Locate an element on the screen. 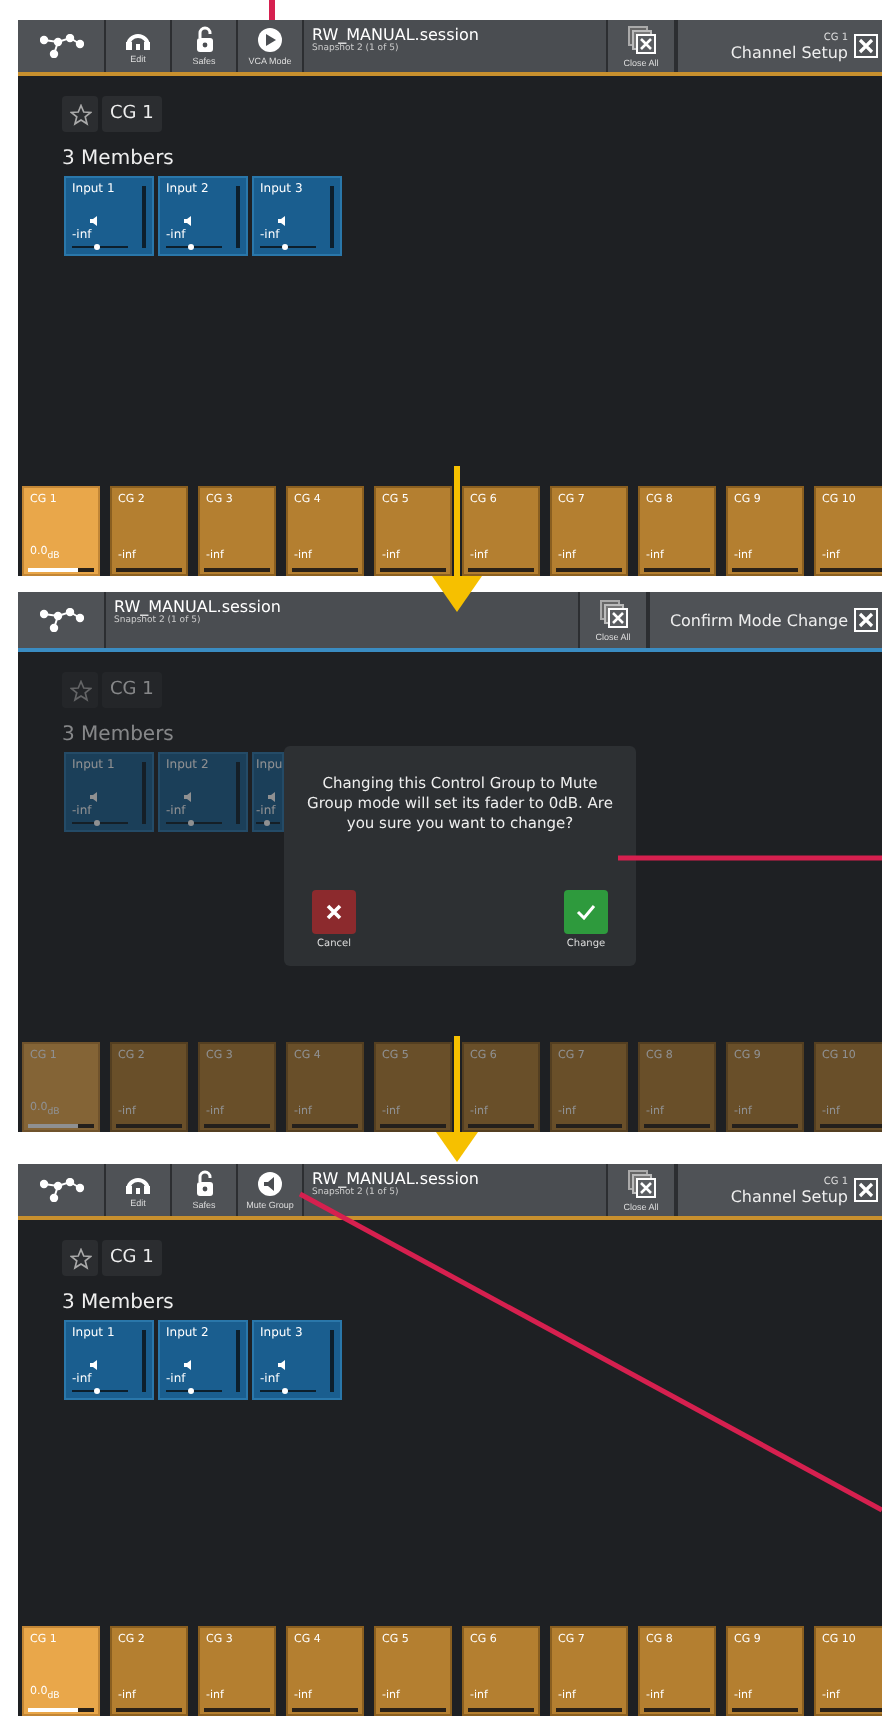 This screenshot has height=1716, width=882. vca-icon is located at coordinates (270, 39).